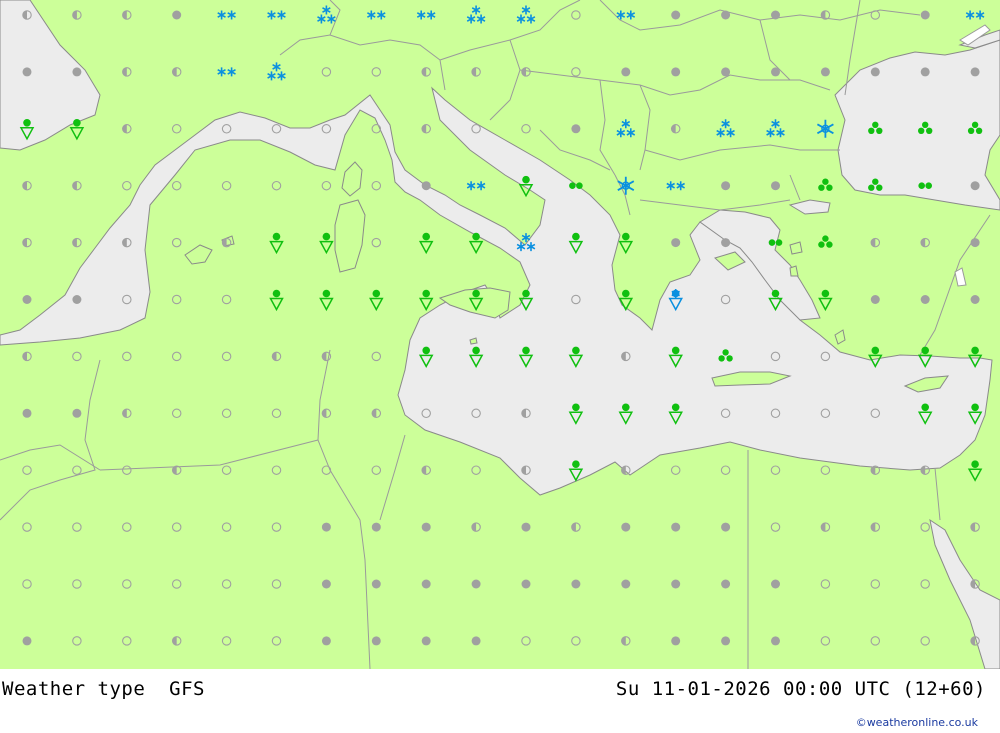 The width and height of the screenshot is (1000, 733). What do you see at coordinates (800, 689) in the screenshot?
I see `forecast-timestamp: Su 11-01-2026 00:00 UTC (12+60)` at bounding box center [800, 689].